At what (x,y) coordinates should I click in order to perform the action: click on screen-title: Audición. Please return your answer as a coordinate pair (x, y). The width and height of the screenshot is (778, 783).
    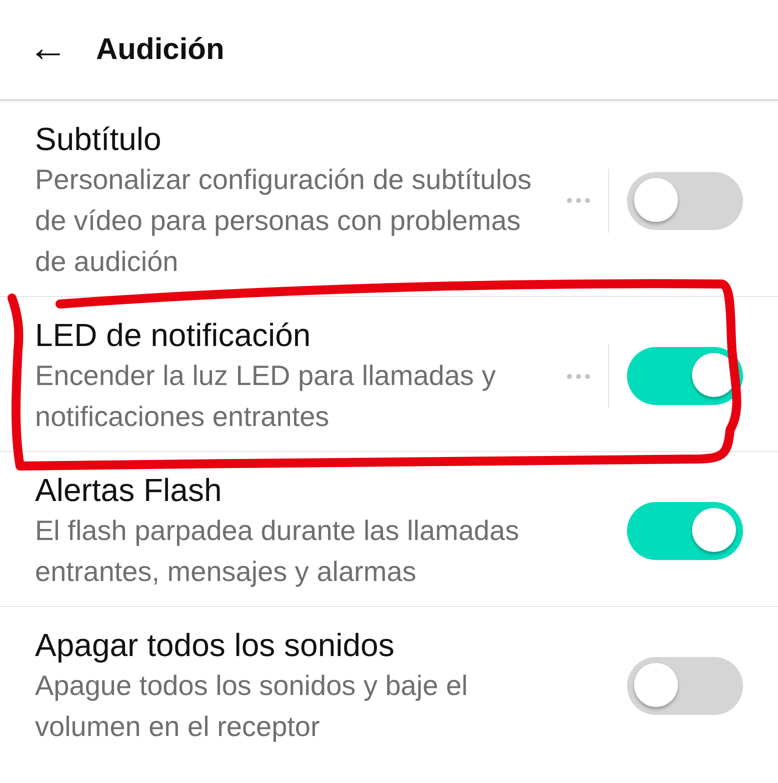
    Looking at the image, I should click on (160, 49).